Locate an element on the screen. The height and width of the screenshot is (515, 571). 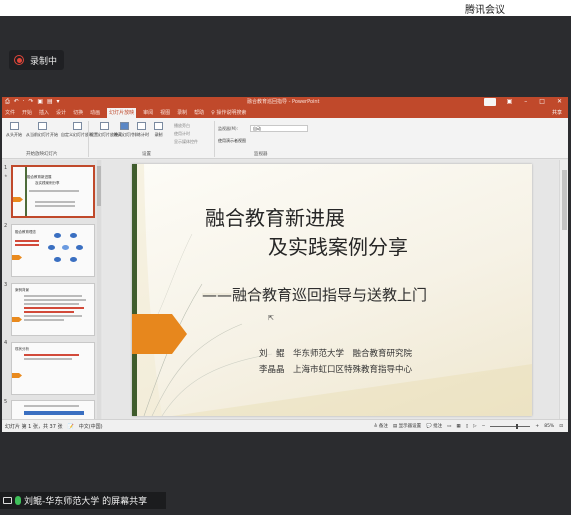
slide-title-line2: 及实践案例分享 is located at coordinates (338, 245).